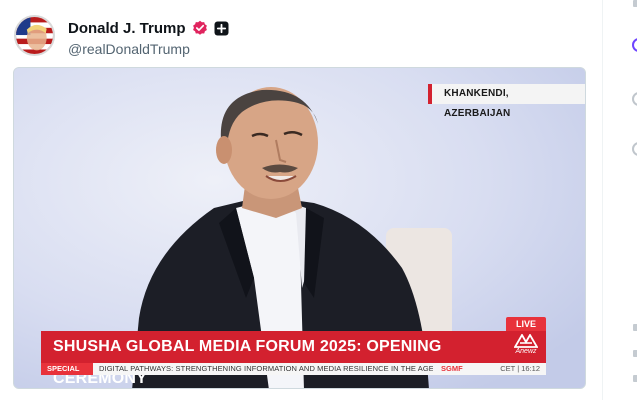 The height and width of the screenshot is (400, 637). I want to click on avatar, so click(34, 35).